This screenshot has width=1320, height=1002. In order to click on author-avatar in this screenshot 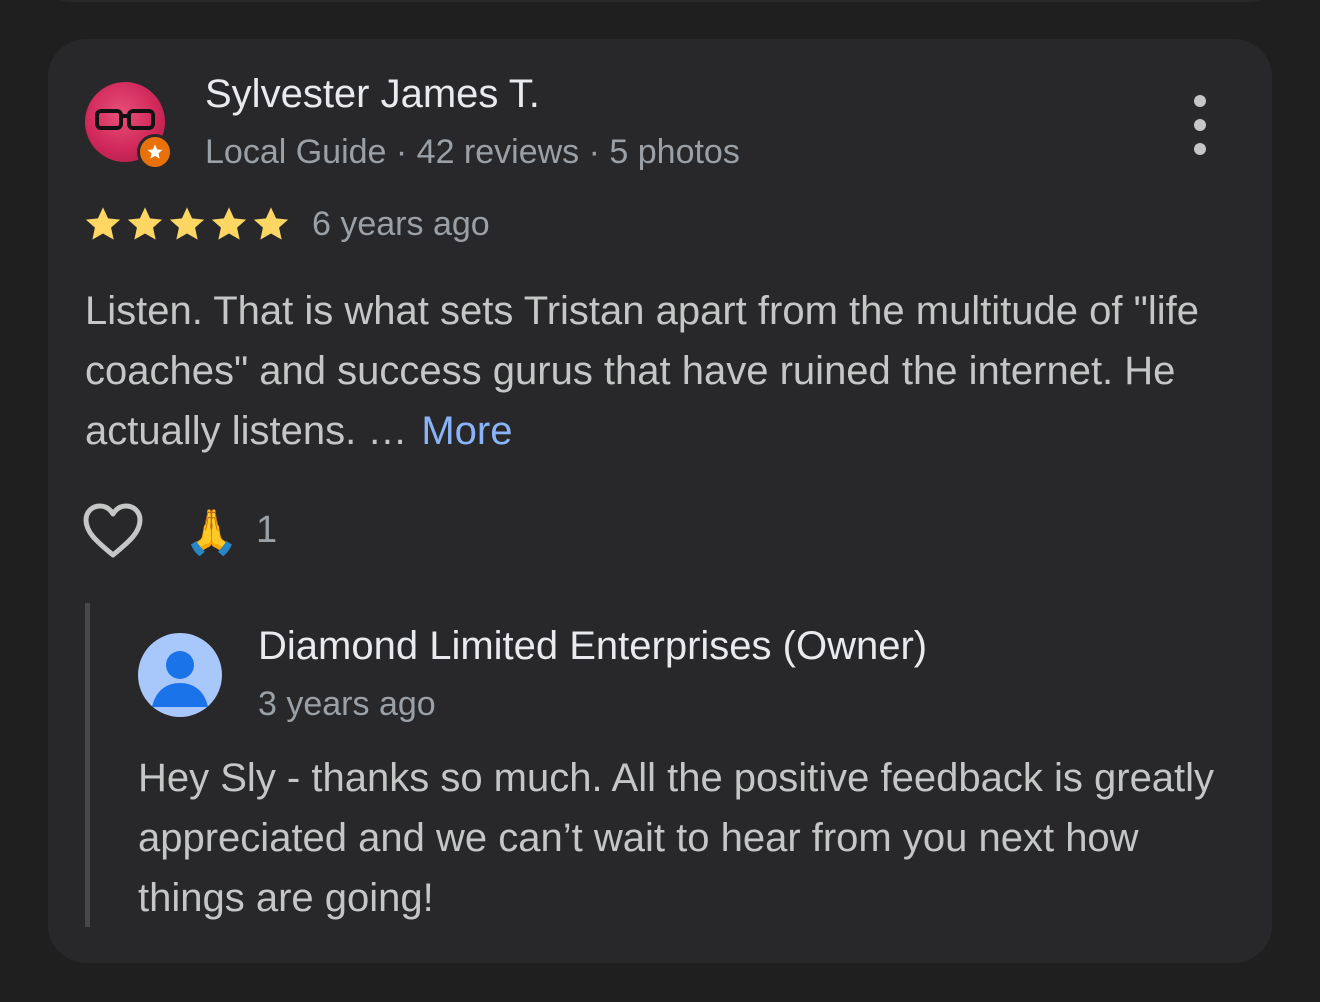, I will do `click(129, 126)`.